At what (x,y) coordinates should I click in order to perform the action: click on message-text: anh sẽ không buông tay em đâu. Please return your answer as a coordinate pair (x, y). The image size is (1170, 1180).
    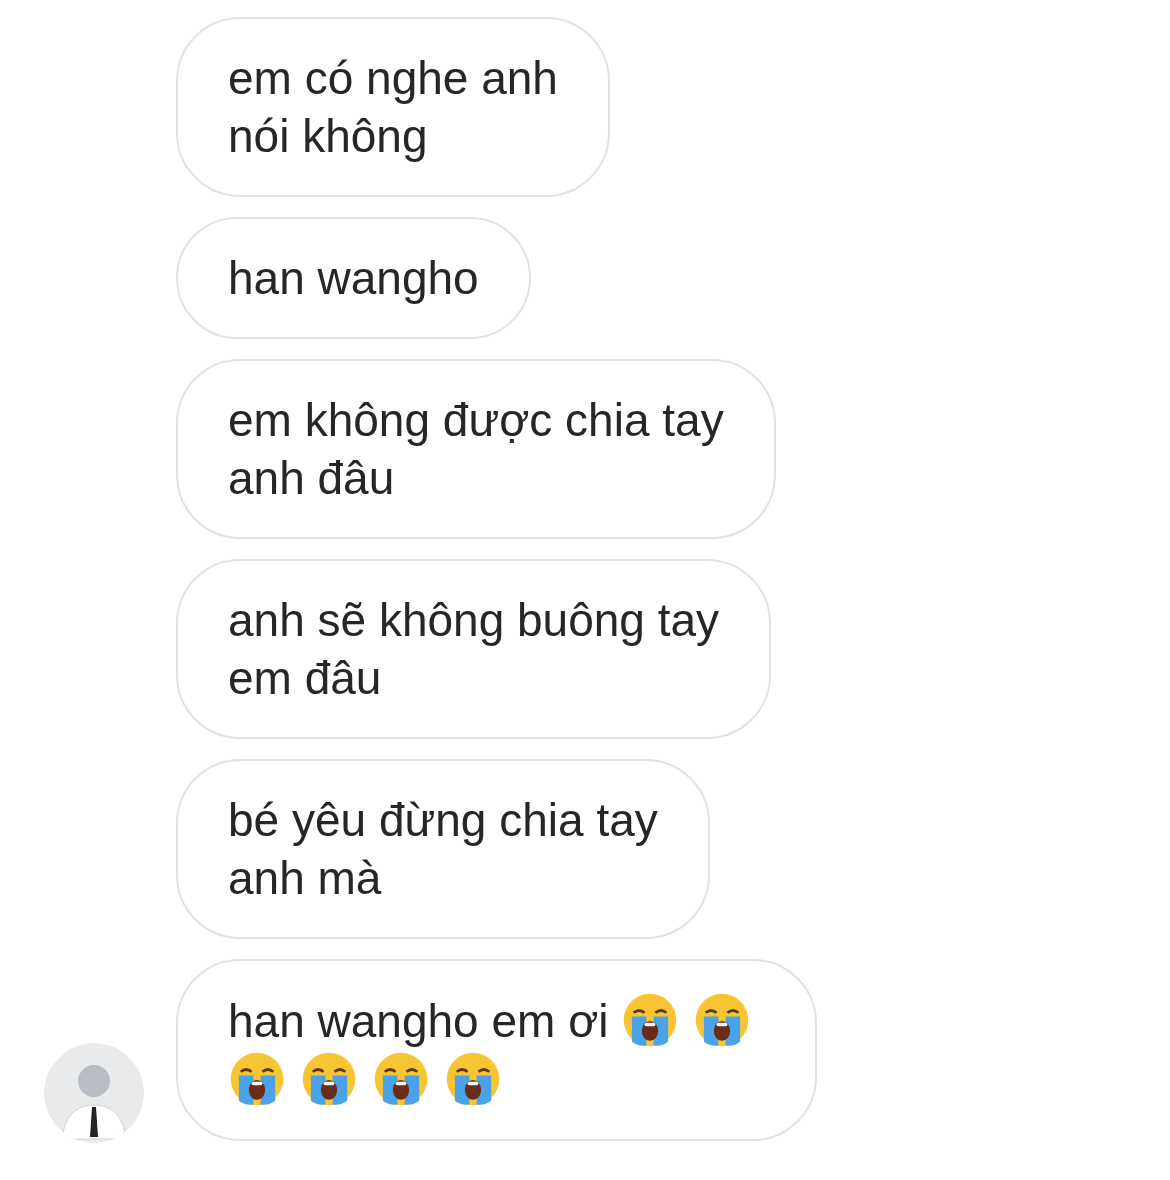
    Looking at the image, I should click on (474, 649).